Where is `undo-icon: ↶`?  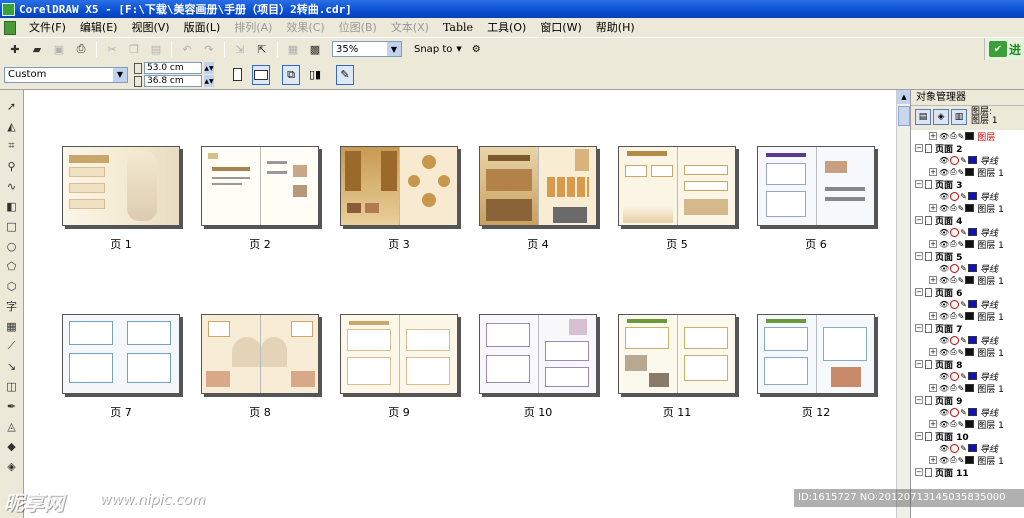
undo-icon: ↶ is located at coordinates (187, 49).